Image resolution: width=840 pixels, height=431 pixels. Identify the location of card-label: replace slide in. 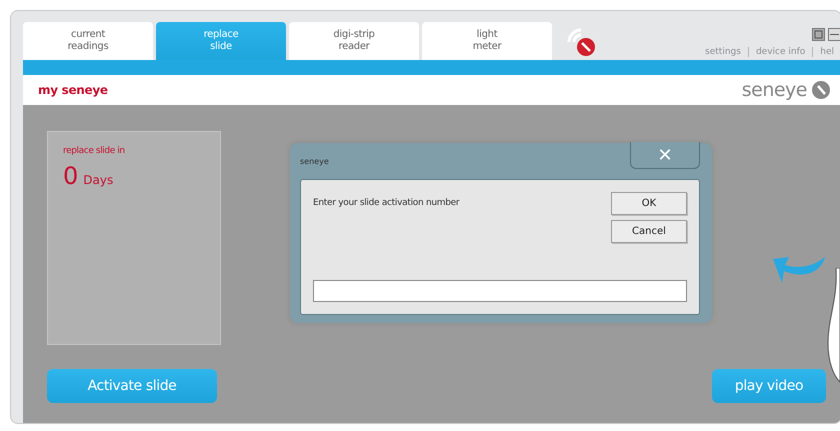
(94, 151).